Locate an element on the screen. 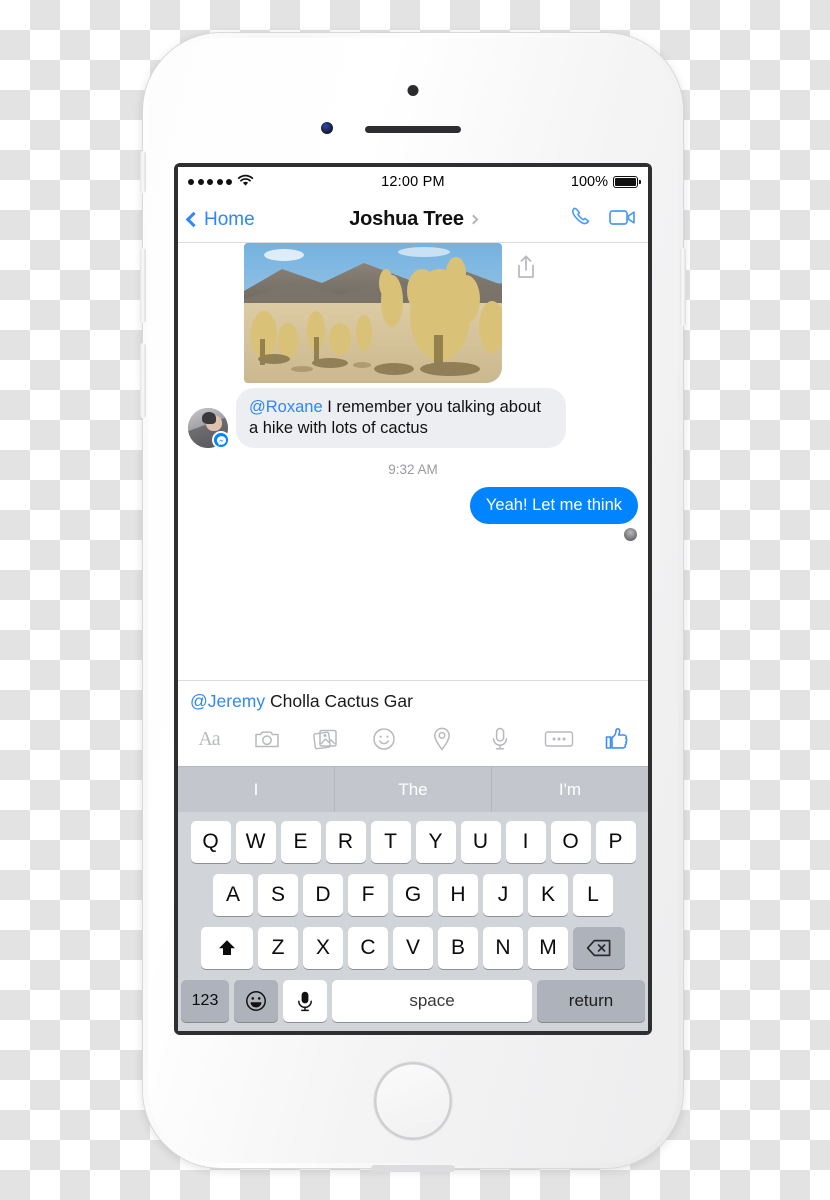 The width and height of the screenshot is (830, 1200). sticker-smiley-icon is located at coordinates (384, 739).